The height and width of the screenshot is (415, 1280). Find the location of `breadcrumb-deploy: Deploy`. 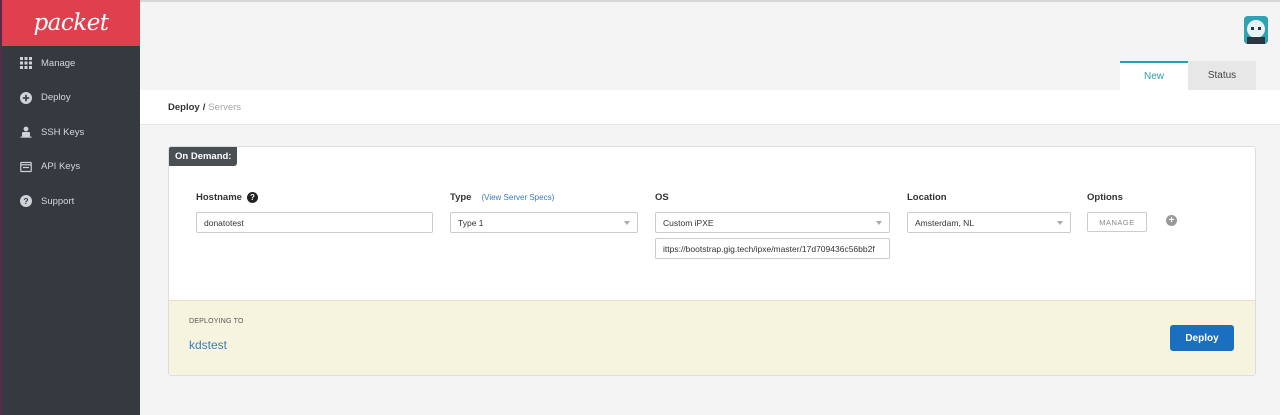

breadcrumb-deploy: Deploy is located at coordinates (184, 107).